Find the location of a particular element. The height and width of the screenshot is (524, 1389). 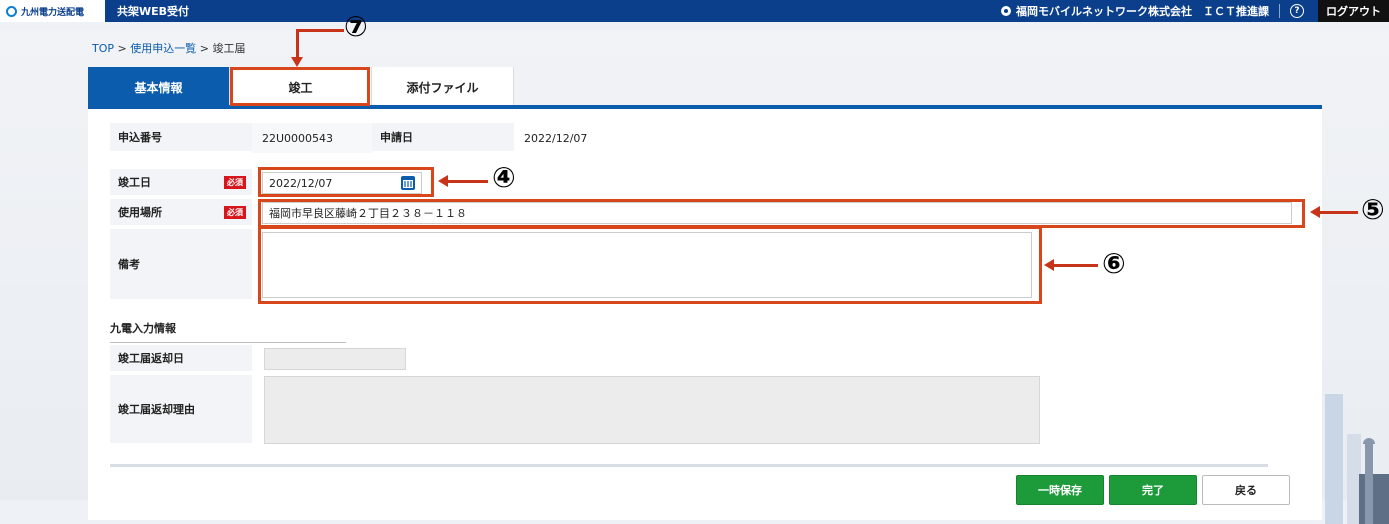

company-logo-text: 九州電力送配電 is located at coordinates (53, 12).